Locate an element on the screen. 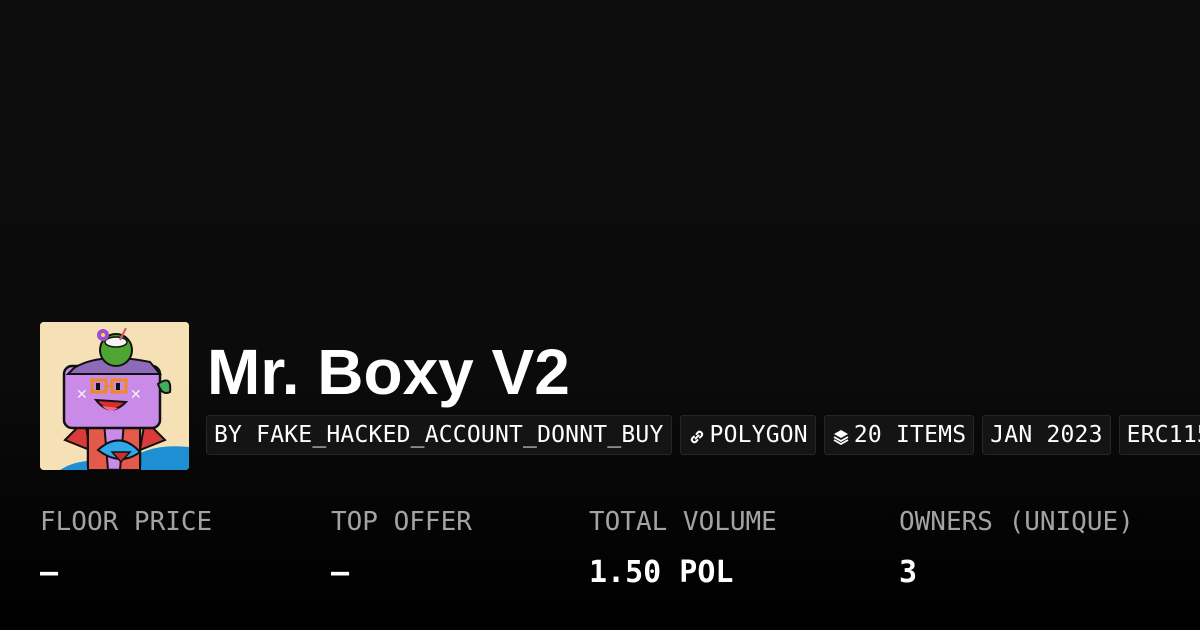  token-standard-chip: ERC1155 is located at coordinates (1159, 435).